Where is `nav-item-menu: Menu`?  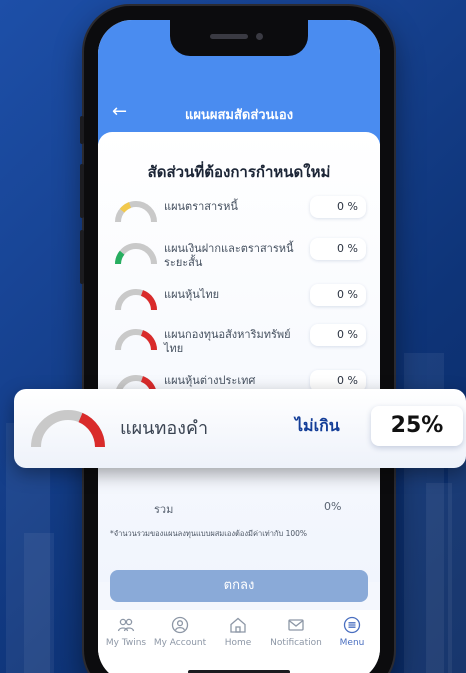 nav-item-menu: Menu is located at coordinates (352, 632).